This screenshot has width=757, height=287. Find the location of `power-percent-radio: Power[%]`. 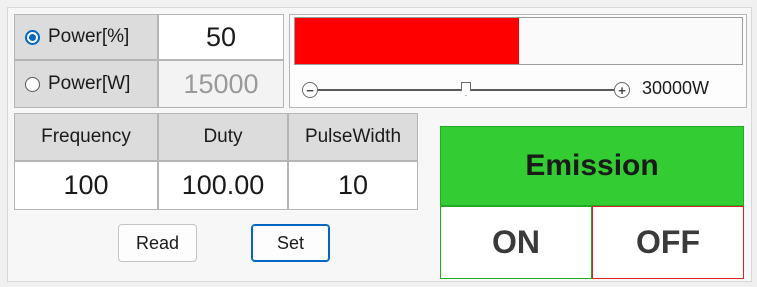

power-percent-radio: Power[%] is located at coordinates (86, 37).